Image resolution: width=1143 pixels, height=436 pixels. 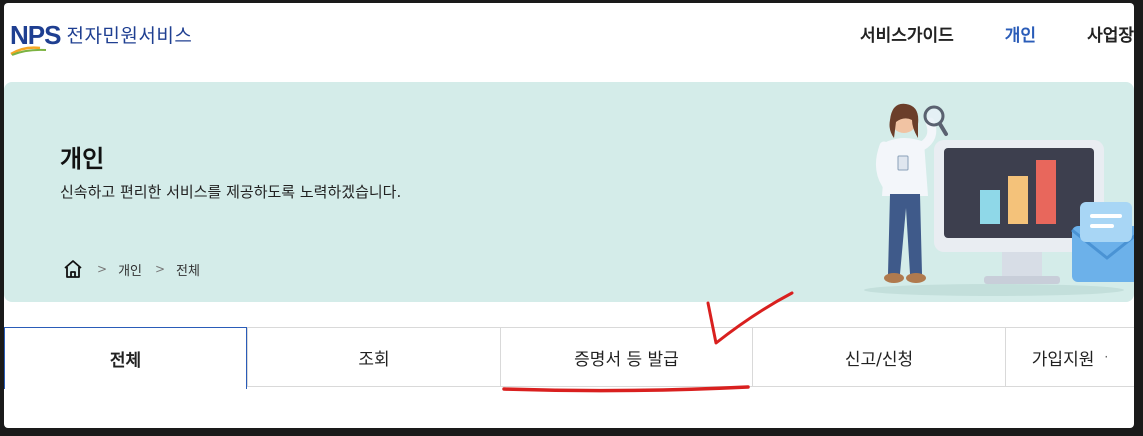 What do you see at coordinates (82, 159) in the screenshot?
I see `page-title: 개인` at bounding box center [82, 159].